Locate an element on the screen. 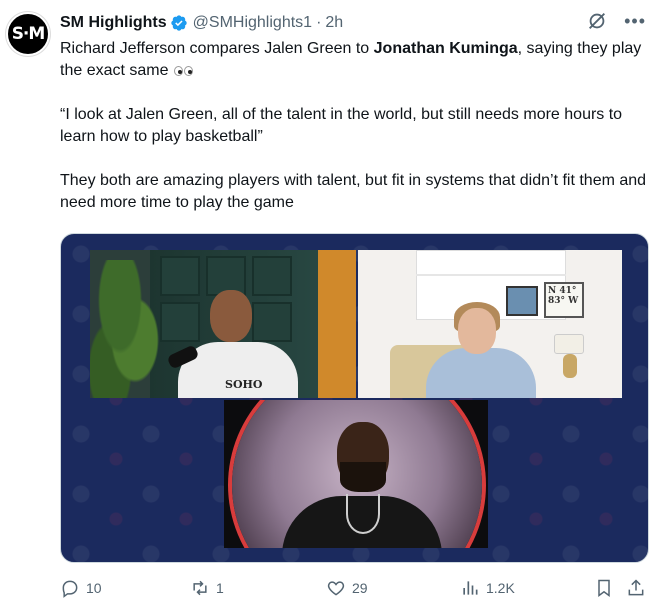 This screenshot has width=660, height=609. video-frame-right: N 41° 83° W is located at coordinates (490, 324).